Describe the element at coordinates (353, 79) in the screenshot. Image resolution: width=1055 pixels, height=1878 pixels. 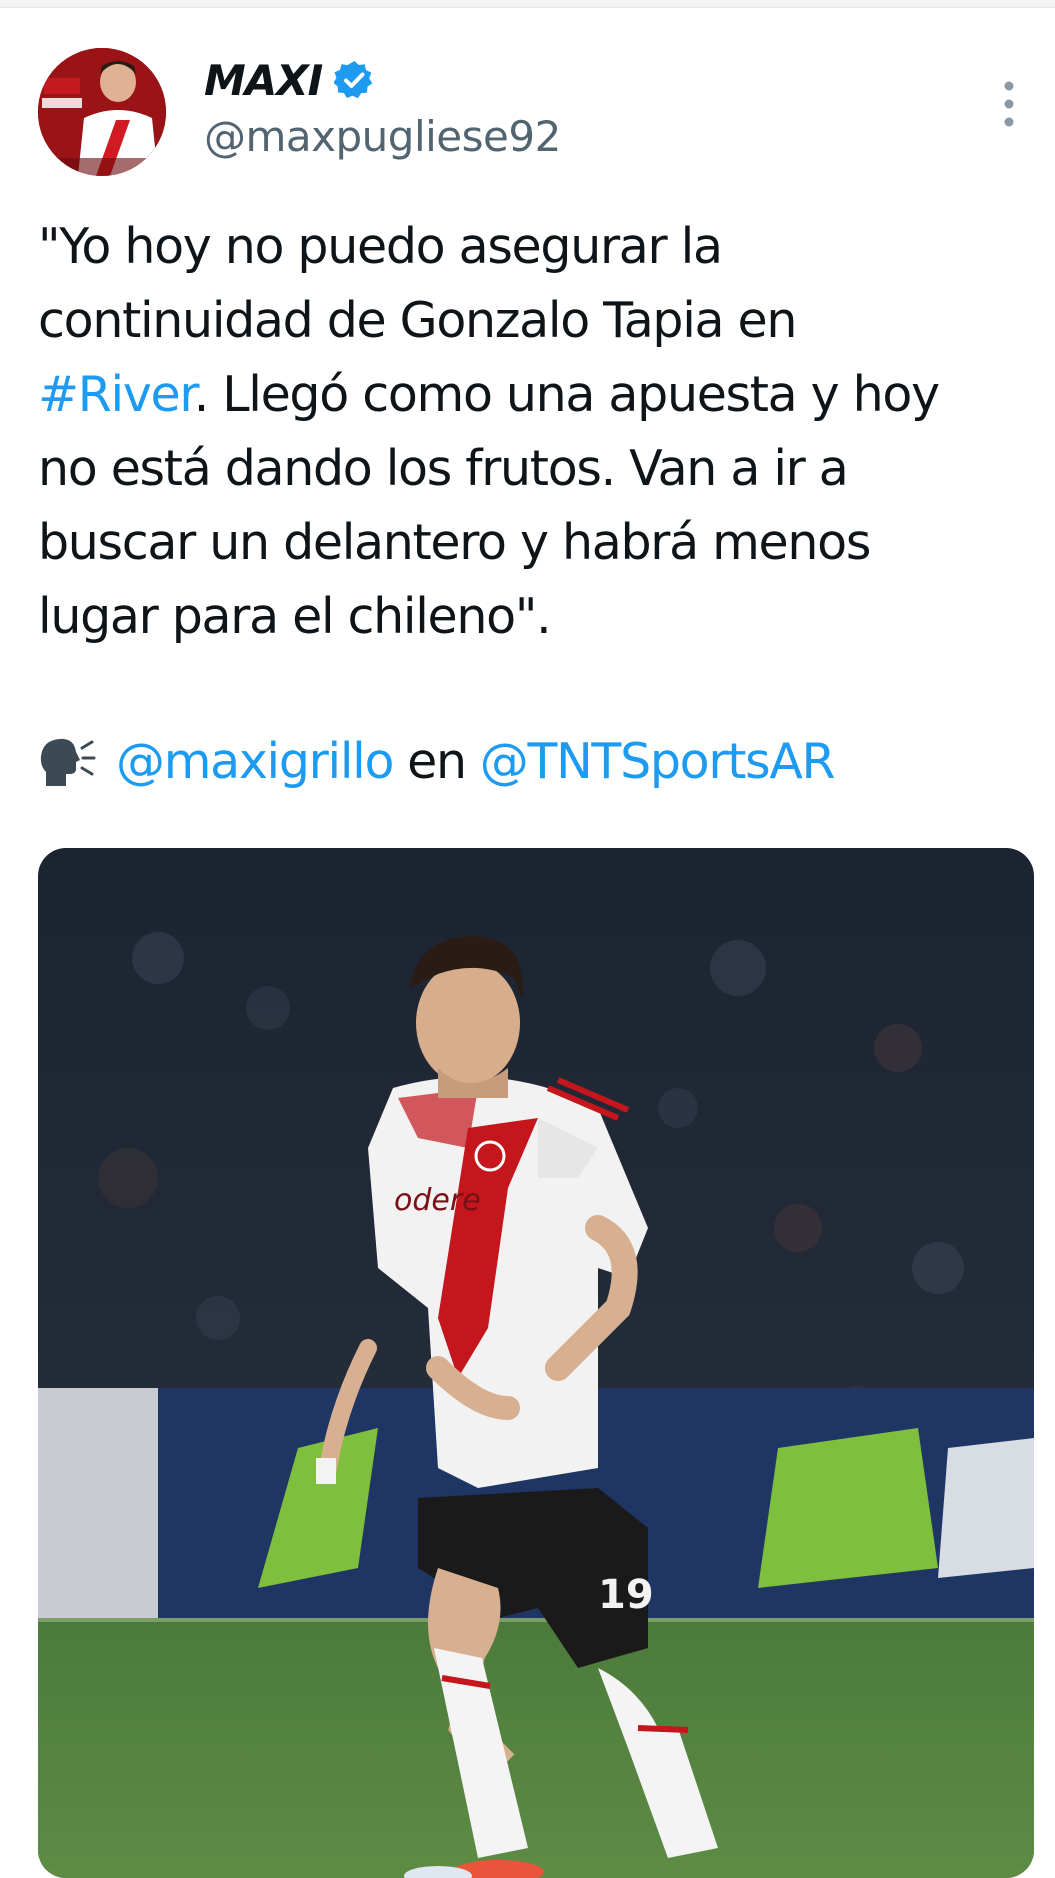
I see `verified-badge-icon` at that location.